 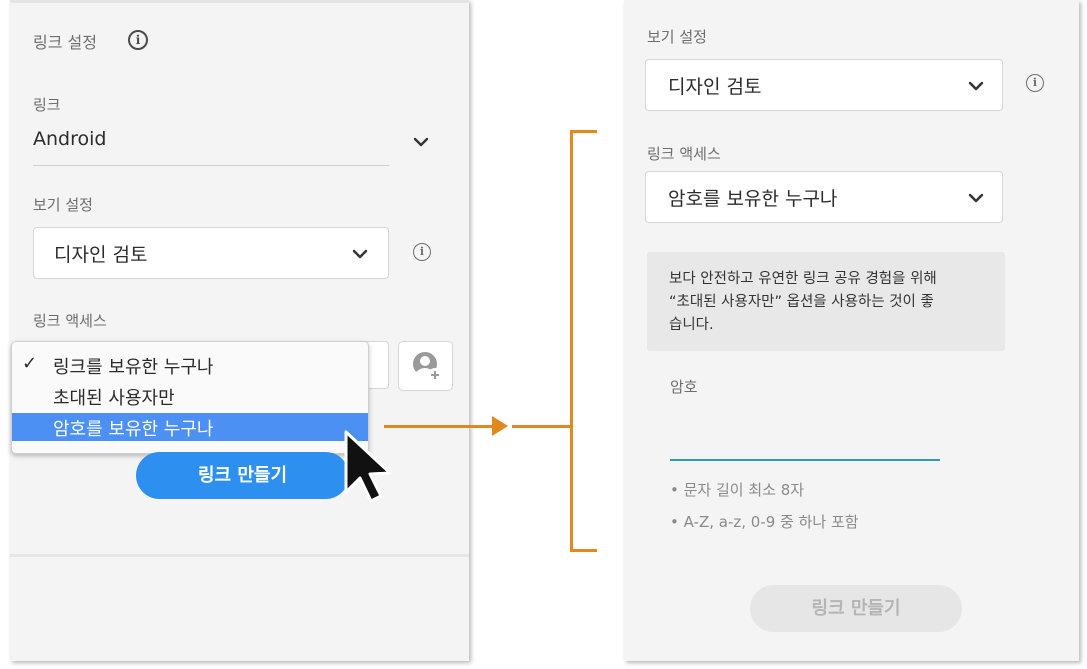 What do you see at coordinates (805, 431) in the screenshot?
I see `password-input` at bounding box center [805, 431].